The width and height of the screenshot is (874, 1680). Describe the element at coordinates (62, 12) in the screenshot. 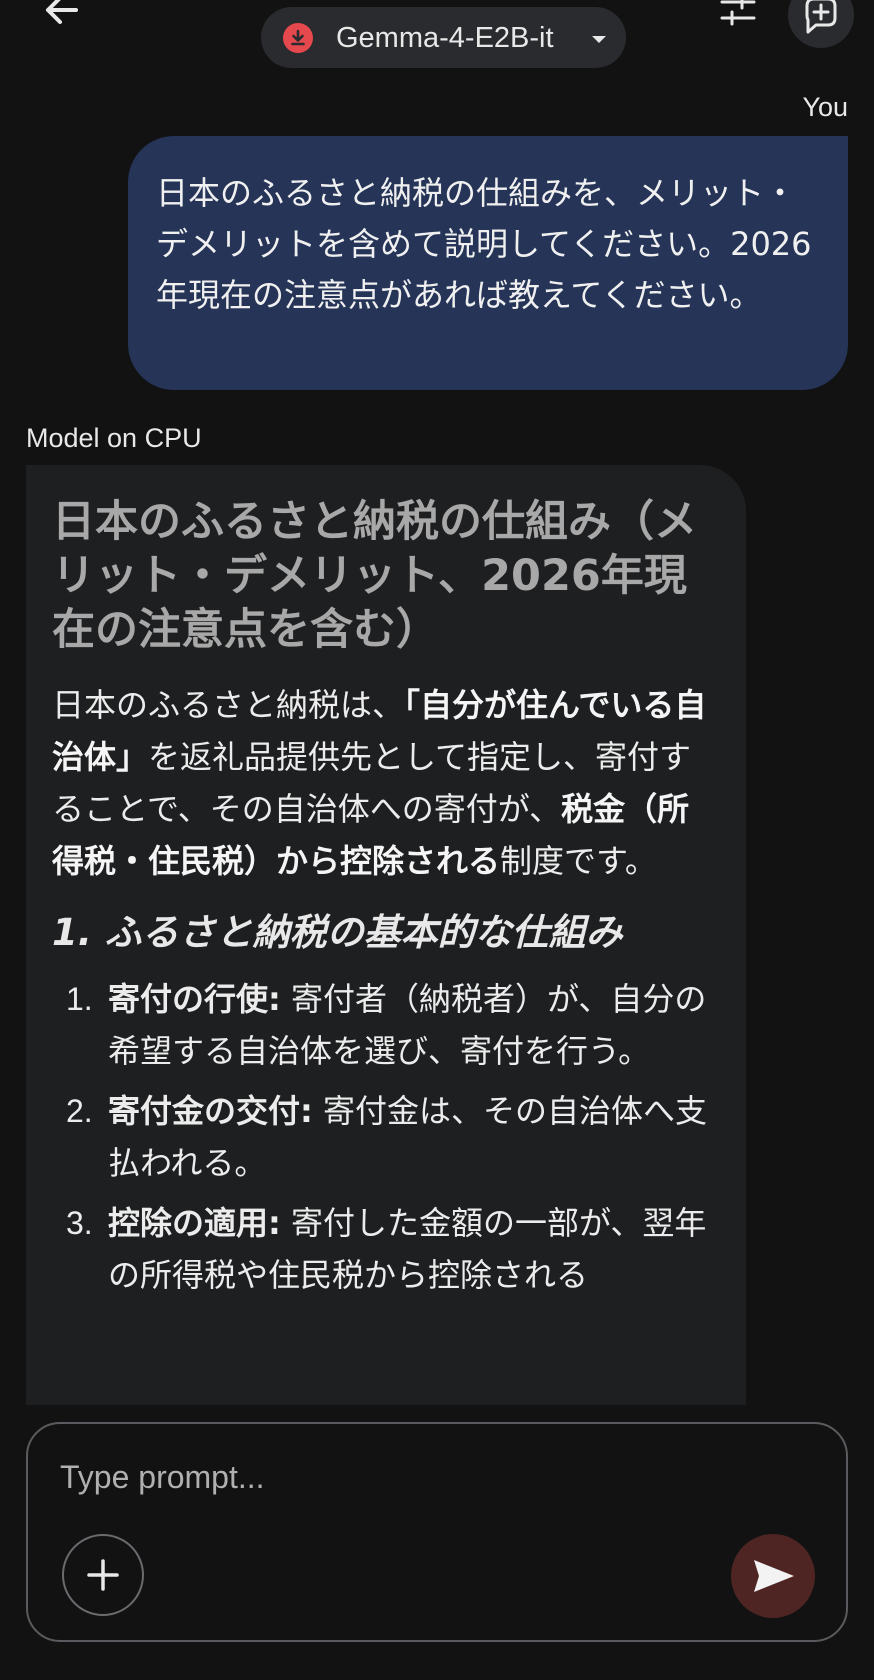

I see `arrow-back-icon` at that location.